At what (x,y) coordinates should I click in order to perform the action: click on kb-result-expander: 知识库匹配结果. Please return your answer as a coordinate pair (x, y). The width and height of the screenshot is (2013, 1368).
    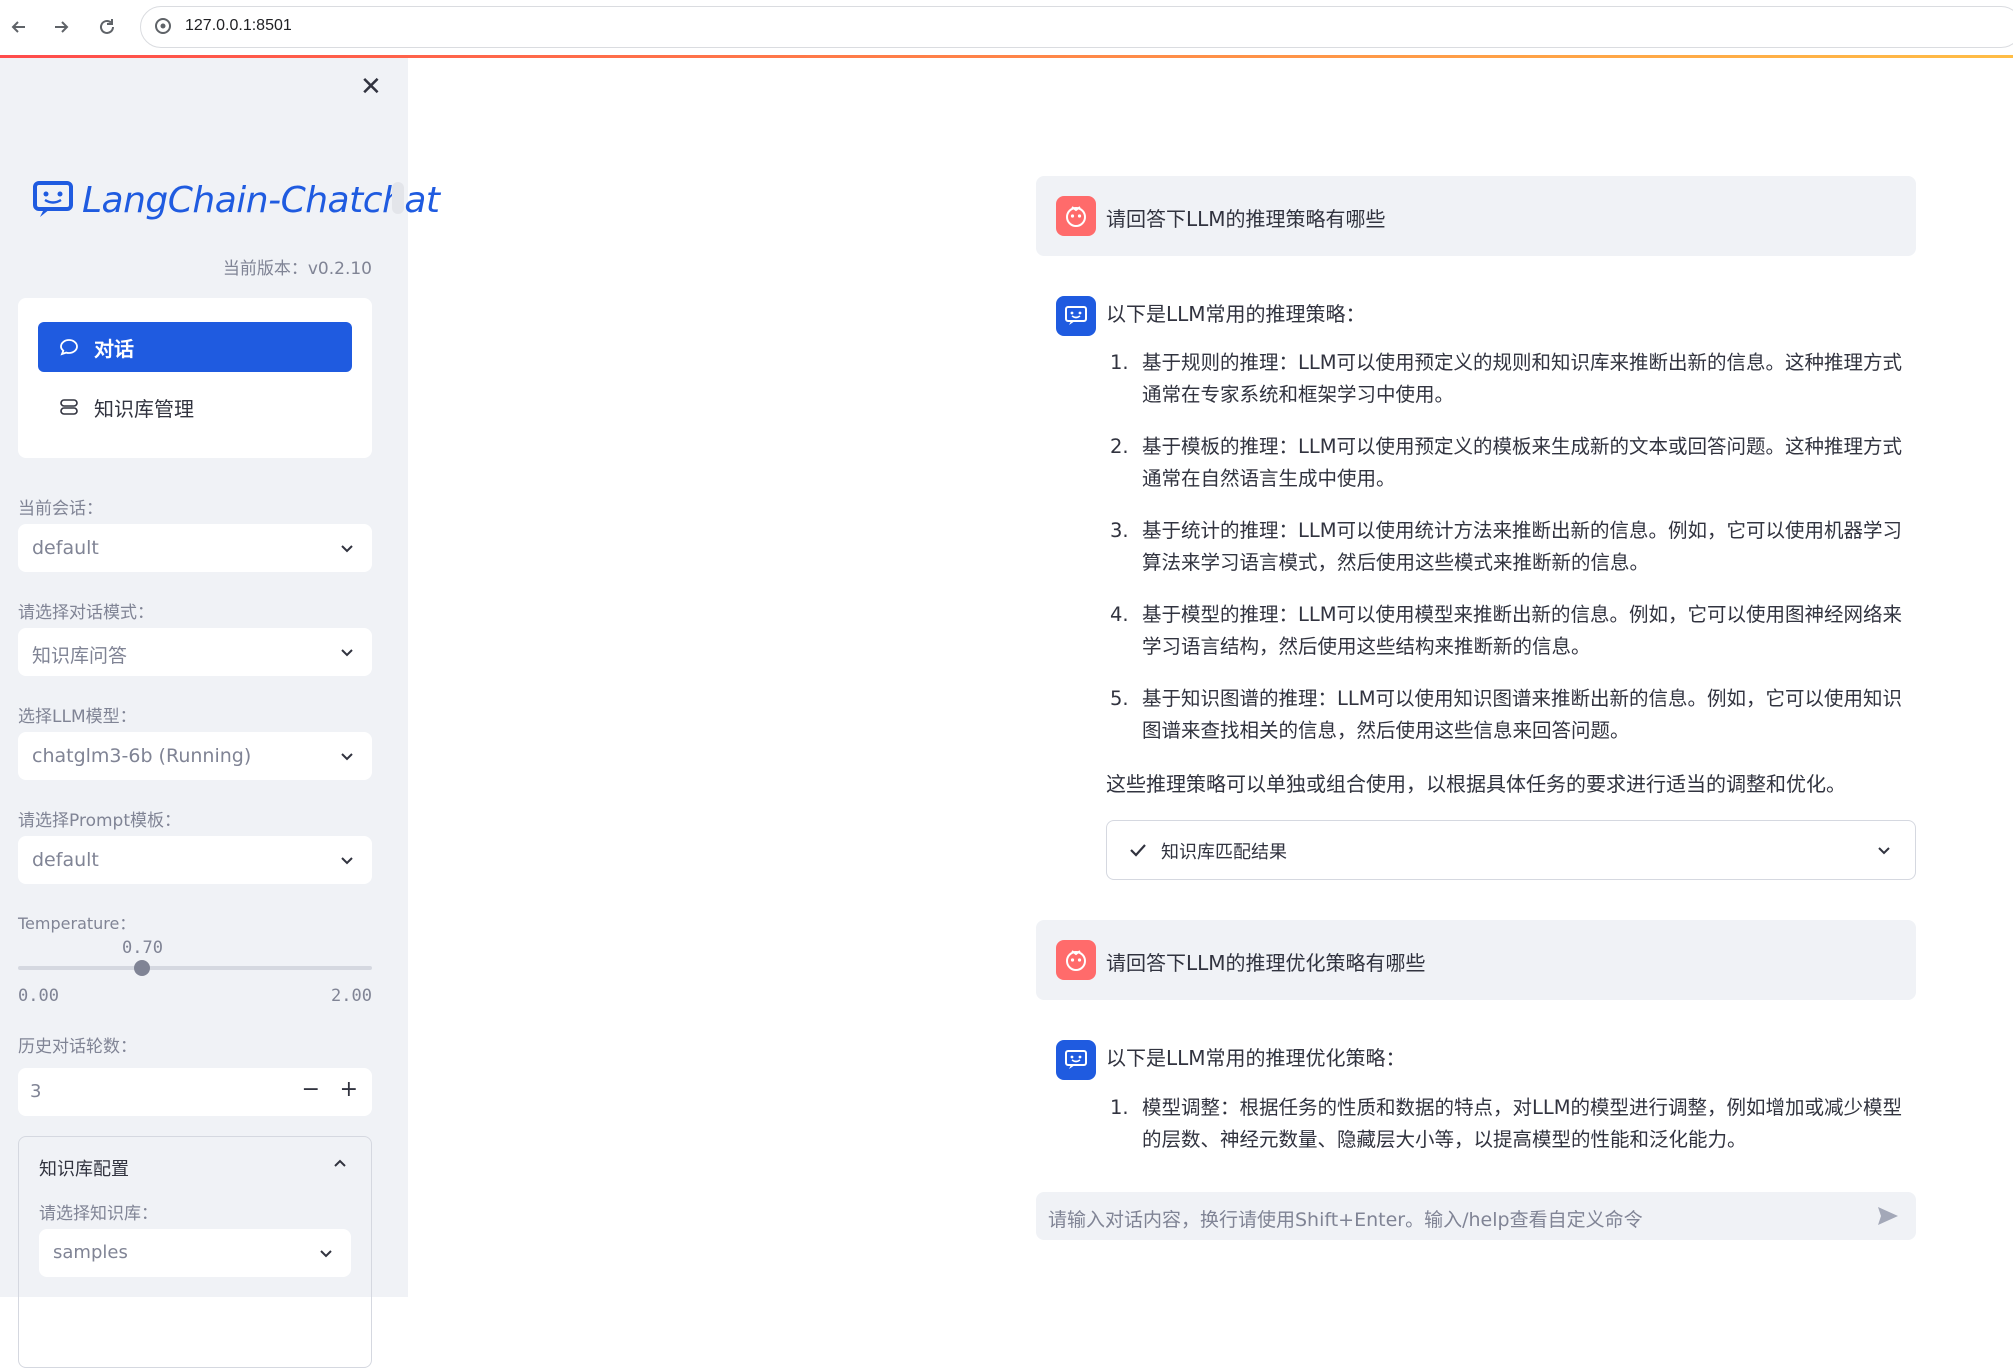
    Looking at the image, I should click on (1511, 850).